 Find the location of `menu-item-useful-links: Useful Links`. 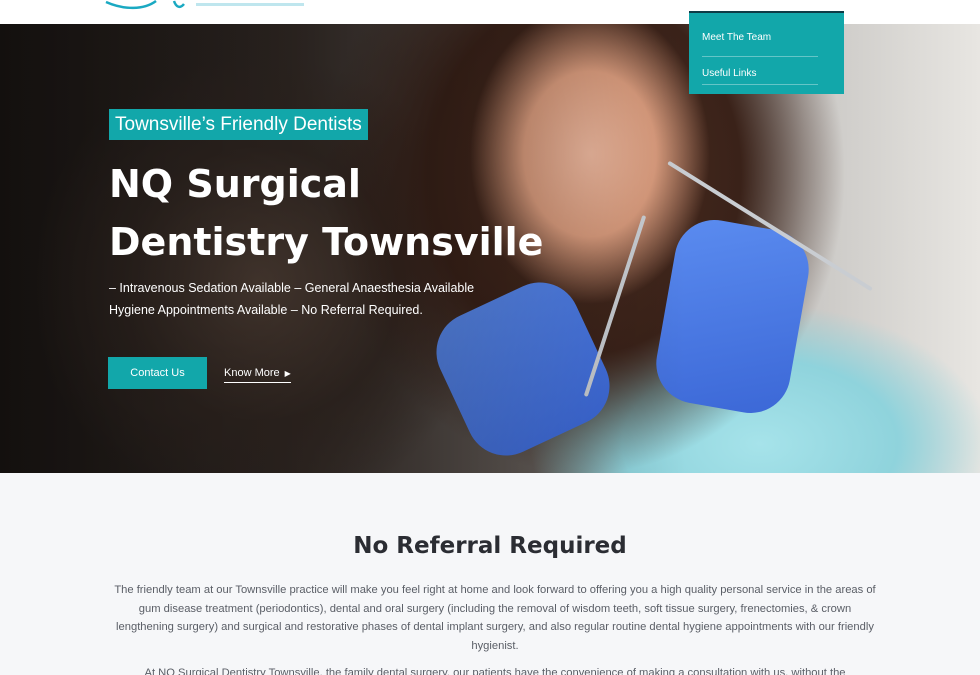

menu-item-useful-links: Useful Links is located at coordinates (760, 71).